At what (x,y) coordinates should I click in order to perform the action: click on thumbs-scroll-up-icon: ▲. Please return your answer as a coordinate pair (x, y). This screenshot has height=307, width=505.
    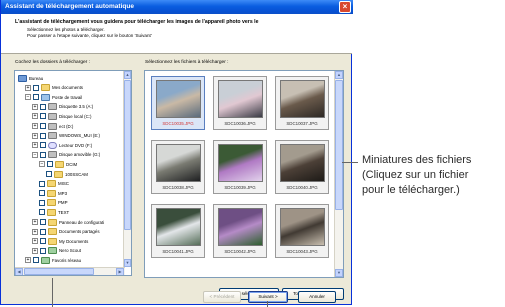
    Looking at the image, I should click on (339, 75).